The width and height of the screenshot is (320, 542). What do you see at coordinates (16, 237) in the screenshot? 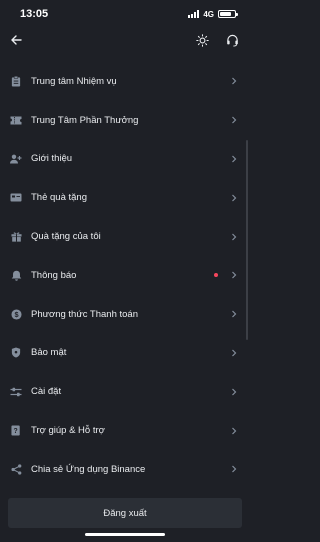
I see `gift-icon` at bounding box center [16, 237].